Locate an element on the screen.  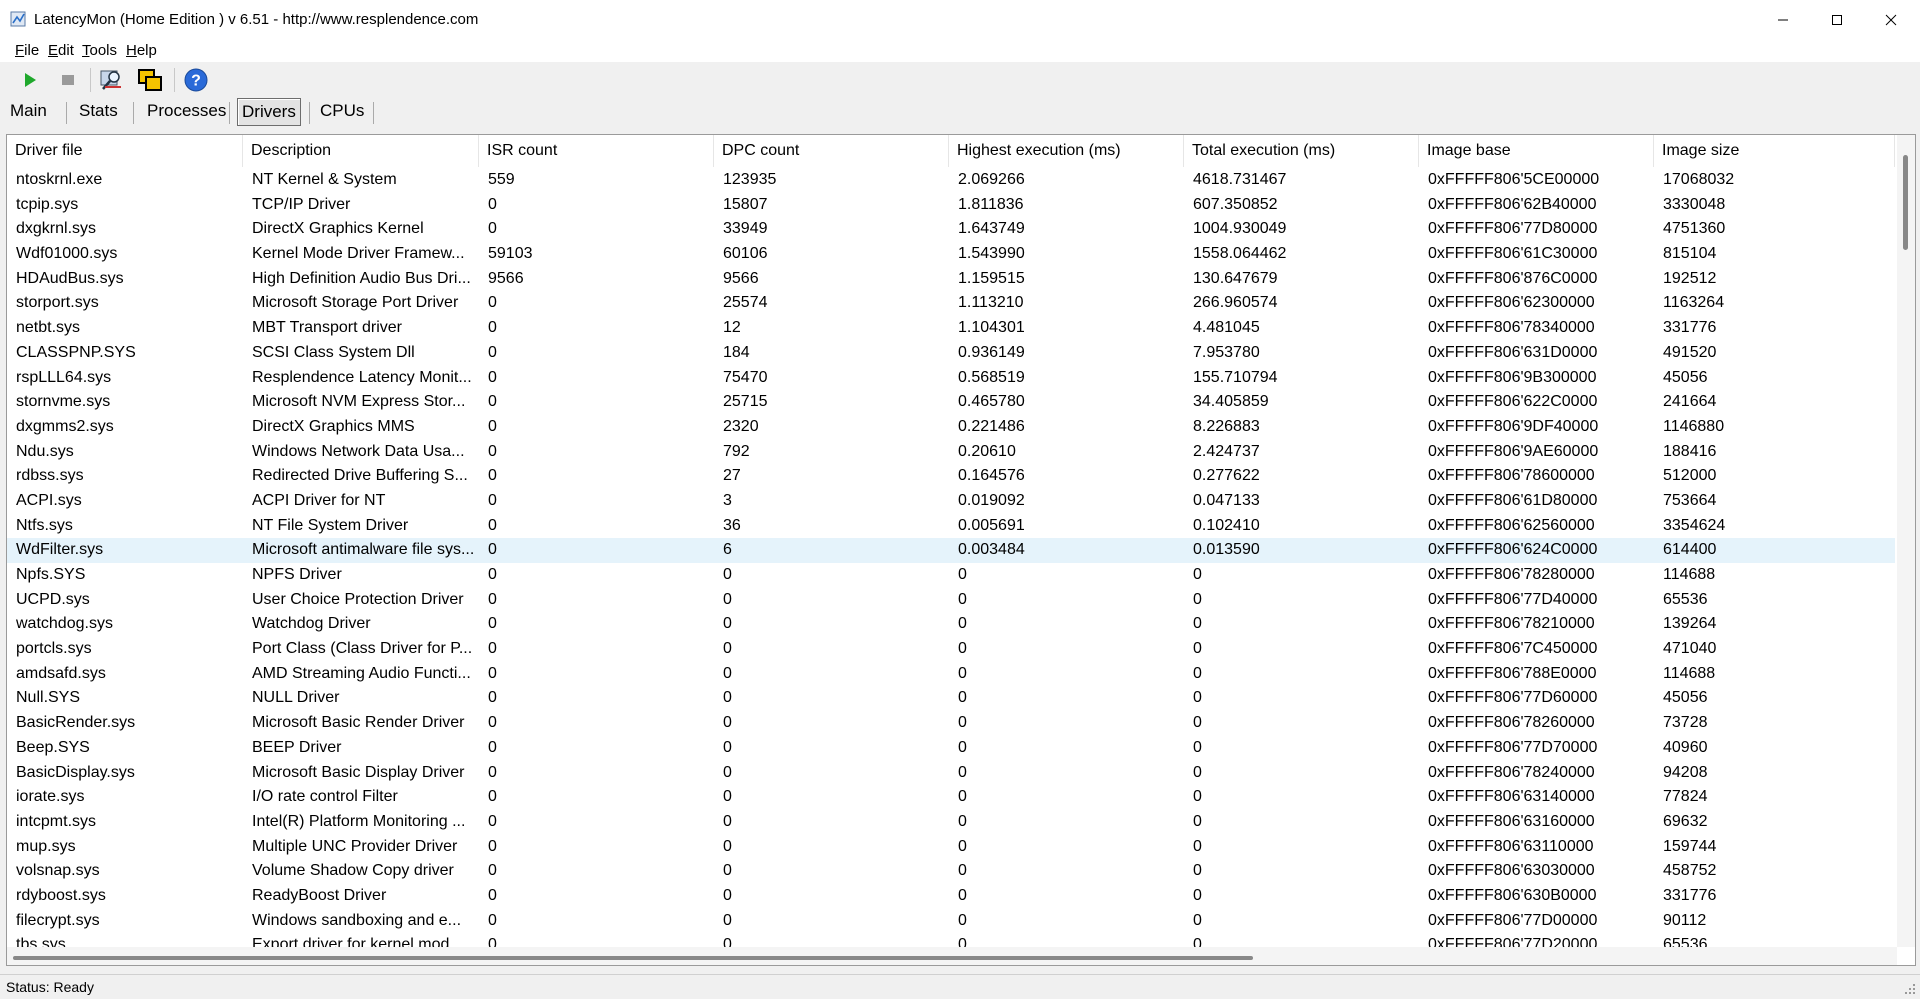
menu-edit: Edit is located at coordinates (61, 50).